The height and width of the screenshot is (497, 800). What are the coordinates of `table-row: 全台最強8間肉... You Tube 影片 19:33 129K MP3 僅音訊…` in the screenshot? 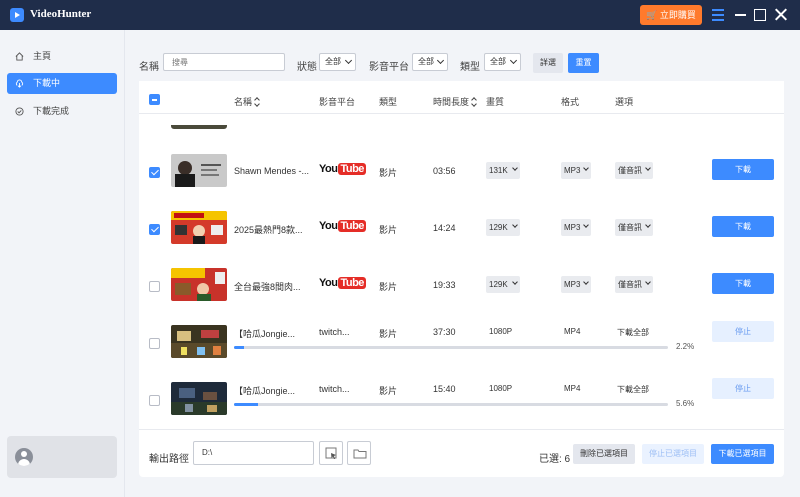 It's located at (461, 285).